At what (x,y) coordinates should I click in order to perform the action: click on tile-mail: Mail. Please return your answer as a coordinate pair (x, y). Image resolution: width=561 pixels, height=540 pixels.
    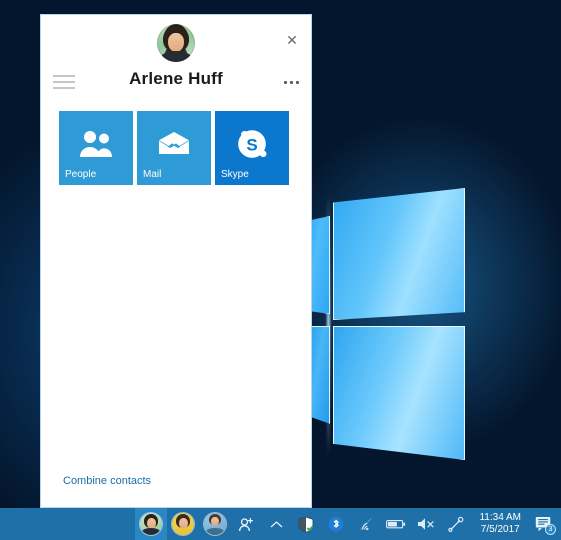
    Looking at the image, I should click on (174, 148).